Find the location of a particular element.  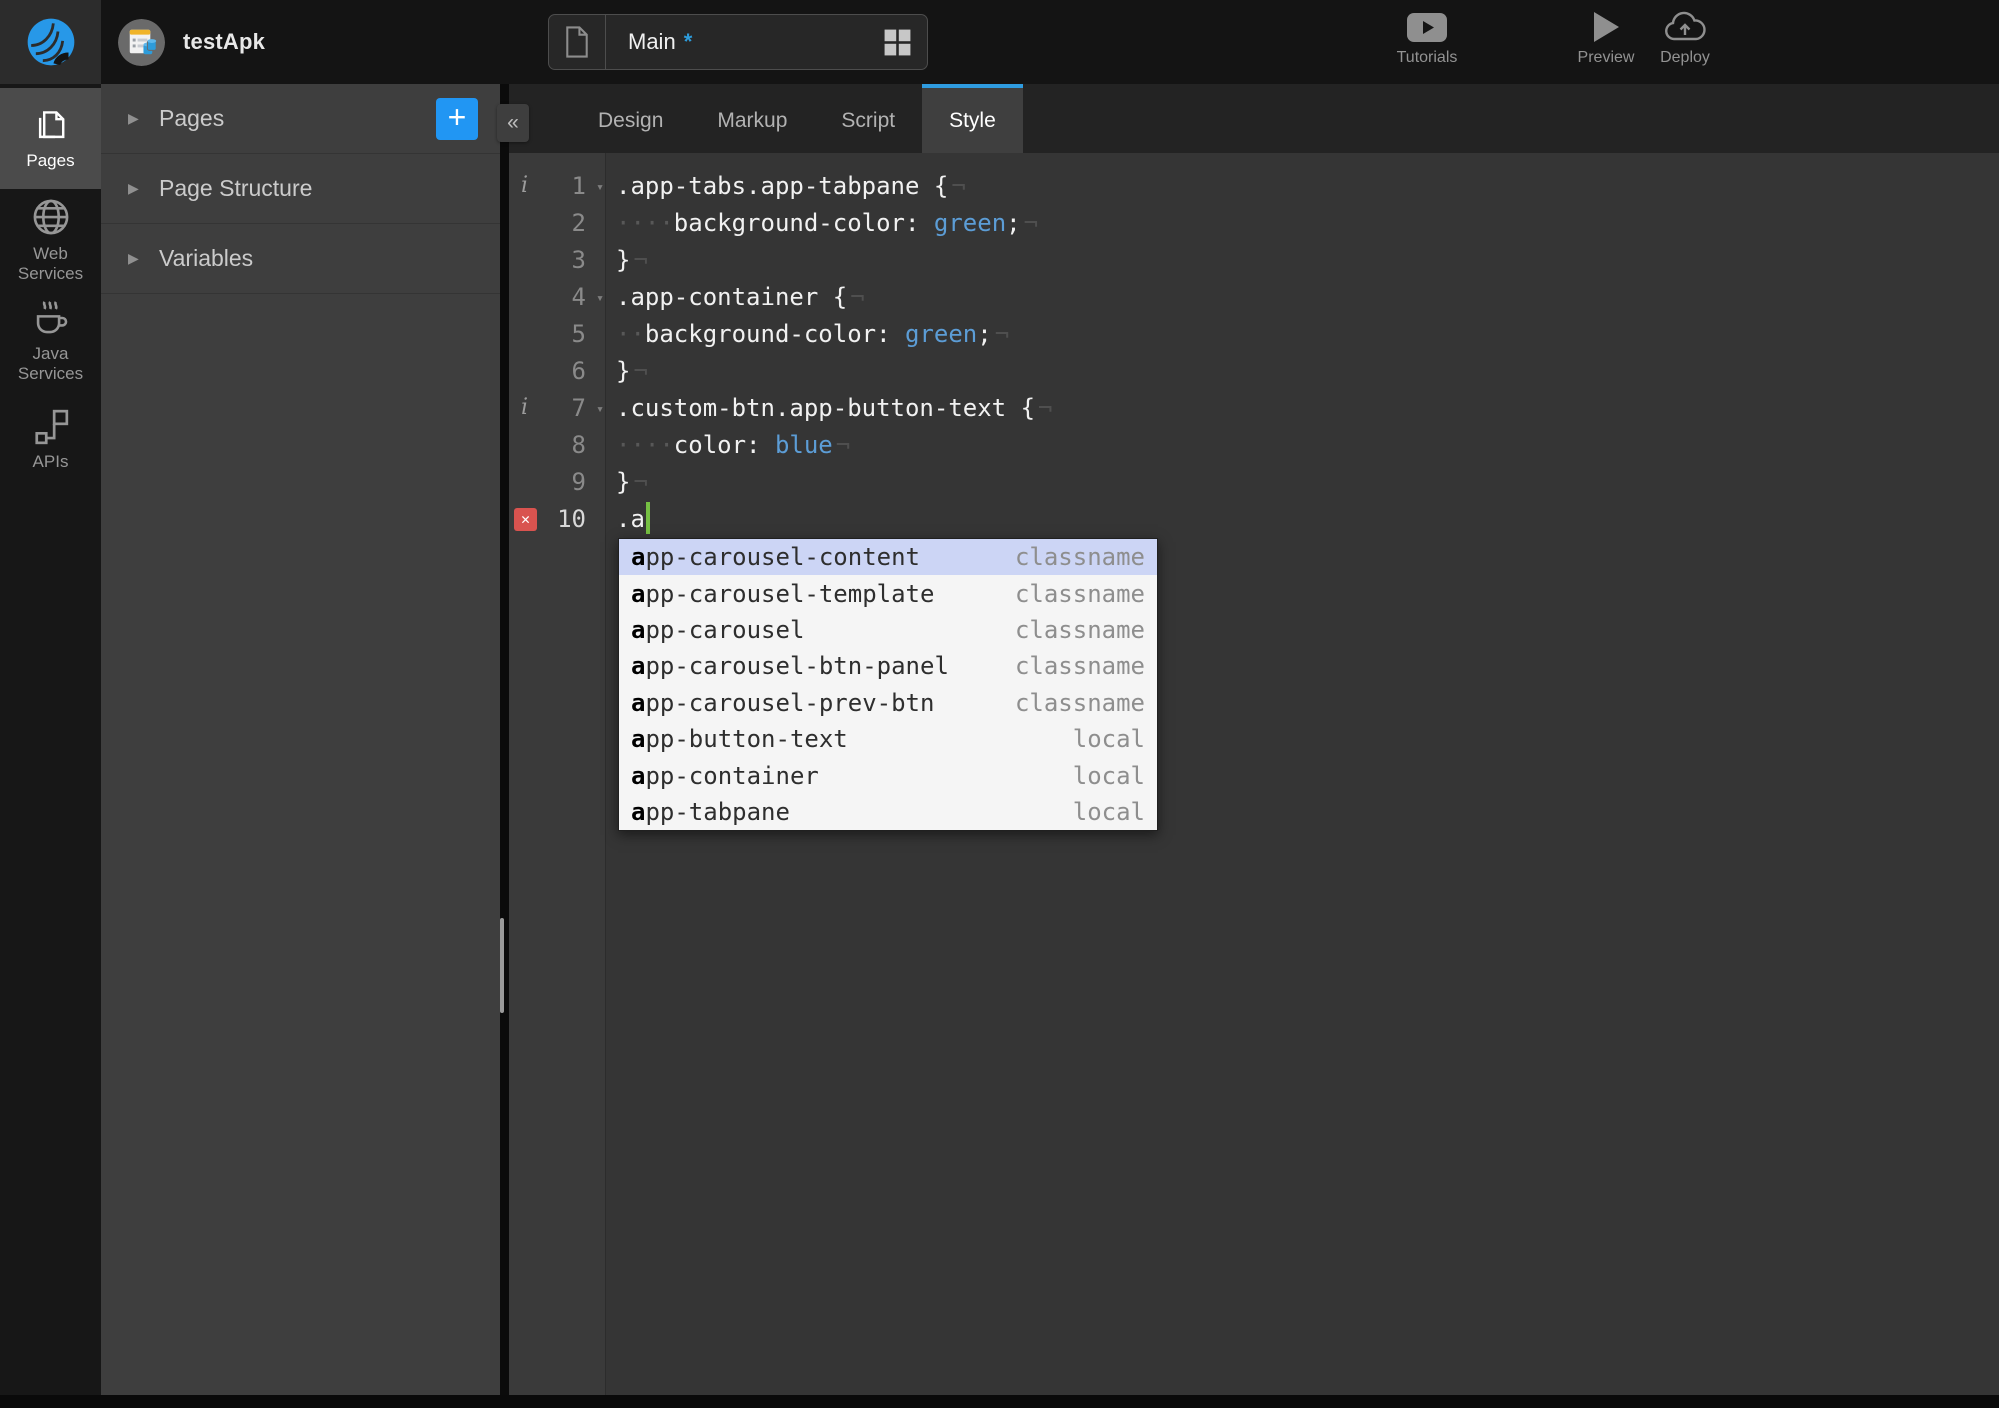

suggestion-name: app-carousel-content is located at coordinates (775, 557).